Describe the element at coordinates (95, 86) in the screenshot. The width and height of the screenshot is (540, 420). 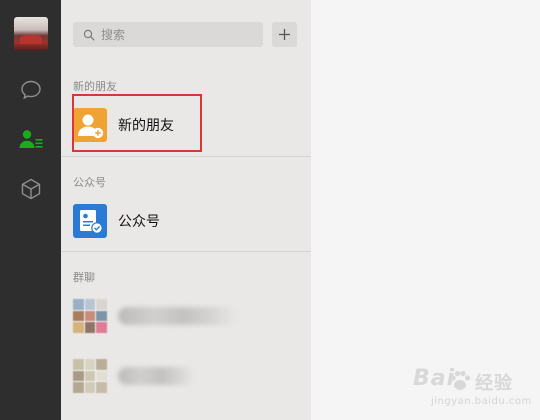
I see `section-header-new-friends: 新的朋友` at that location.